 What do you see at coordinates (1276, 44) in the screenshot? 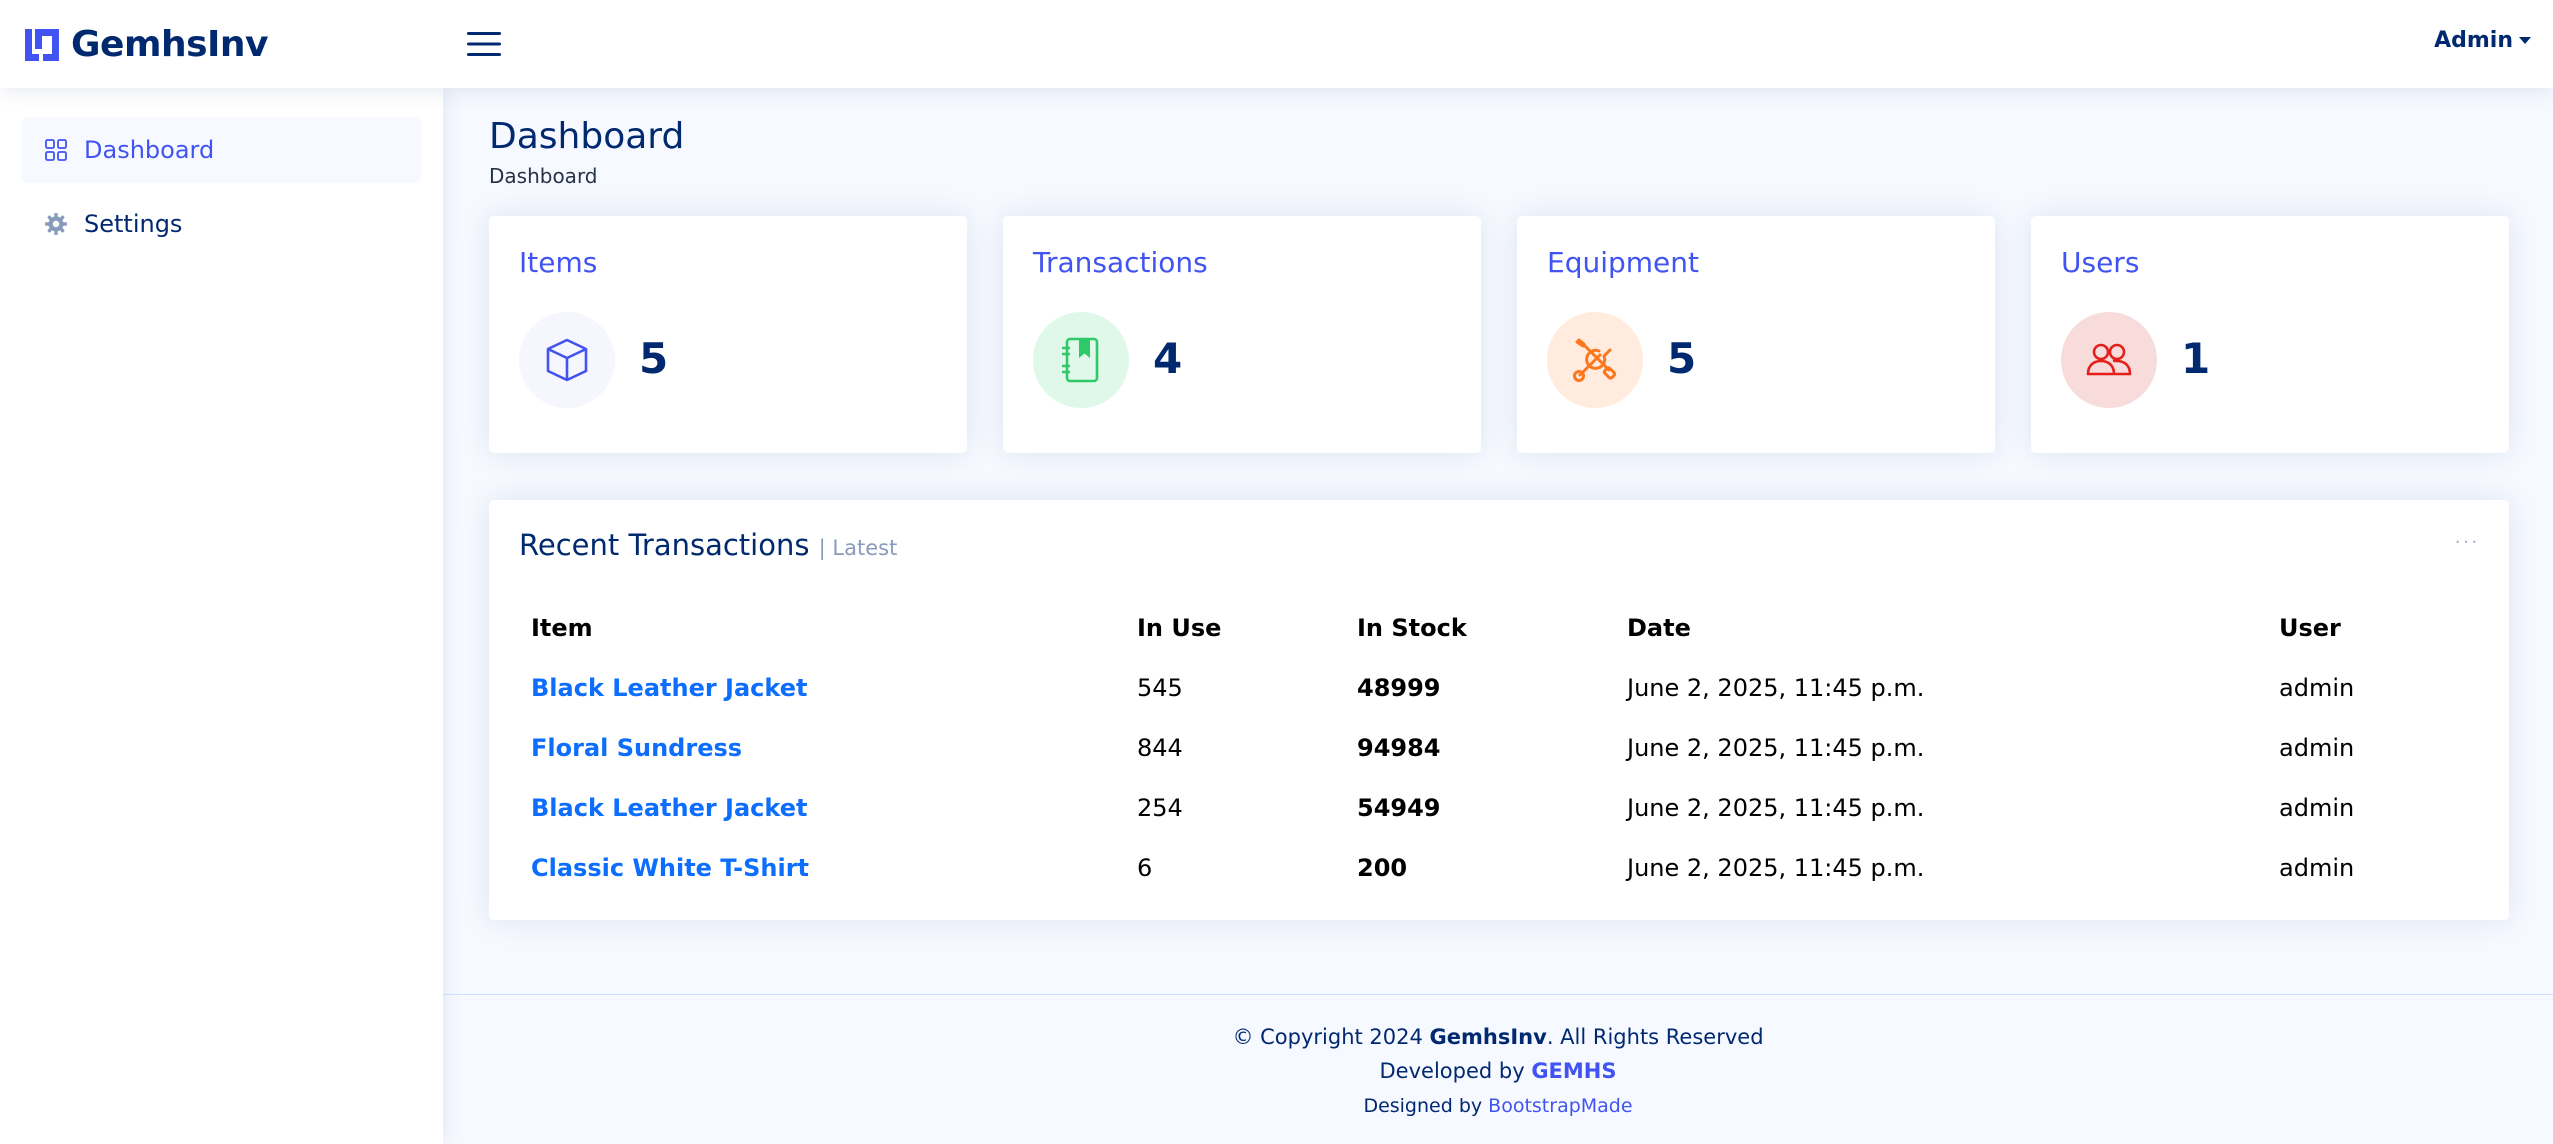
I see `top-header: GemhsInv Admin` at bounding box center [1276, 44].